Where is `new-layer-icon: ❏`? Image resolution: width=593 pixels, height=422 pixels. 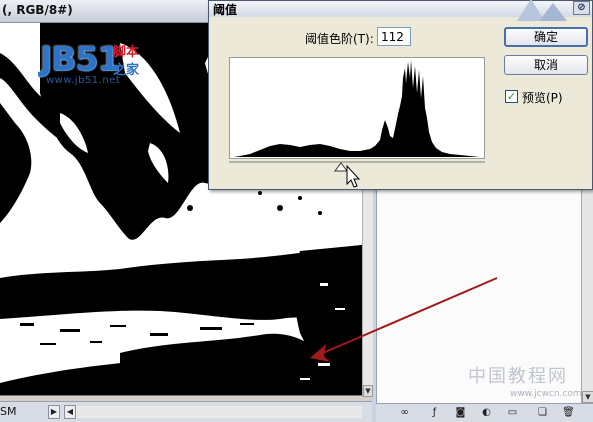 new-layer-icon: ❏ is located at coordinates (542, 413).